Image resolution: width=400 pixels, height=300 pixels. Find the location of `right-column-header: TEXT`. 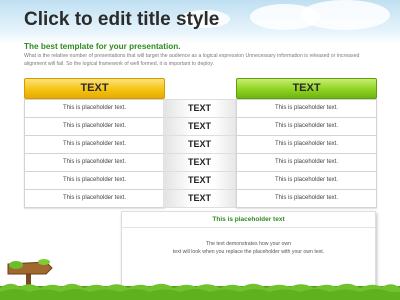

right-column-header: TEXT is located at coordinates (306, 88).